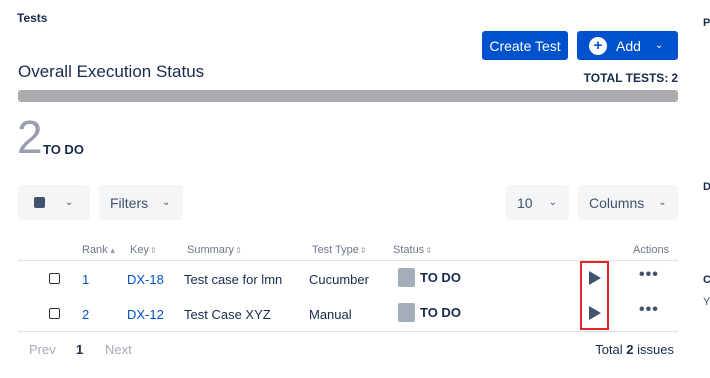 This screenshot has height=378, width=710. What do you see at coordinates (617, 202) in the screenshot?
I see `columns-label: Columns` at bounding box center [617, 202].